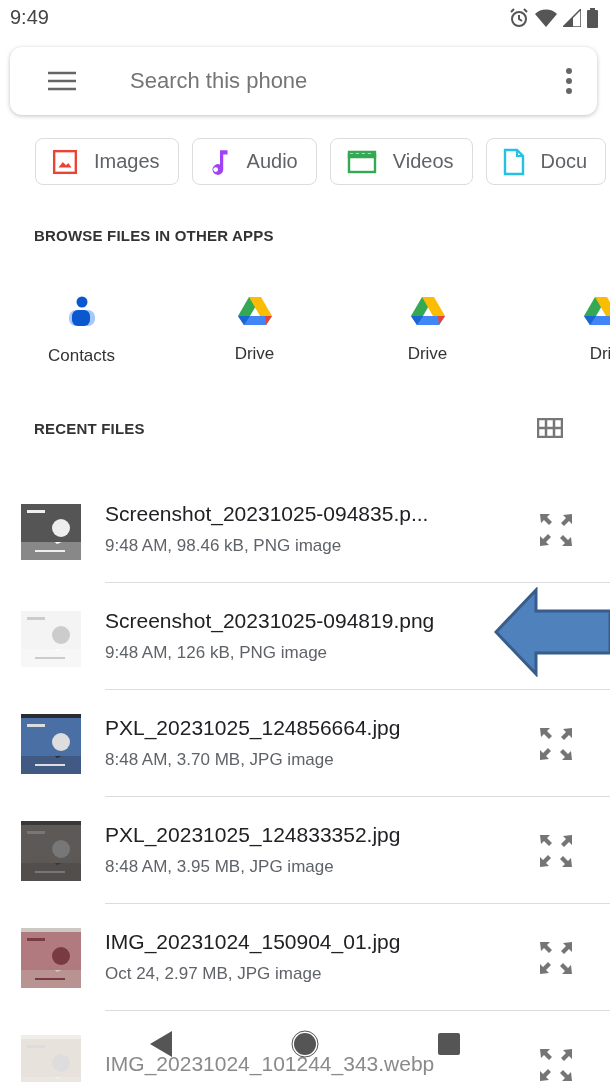 This screenshot has height=1082, width=610. I want to click on app-shortcut: Dri, so click(562, 331).